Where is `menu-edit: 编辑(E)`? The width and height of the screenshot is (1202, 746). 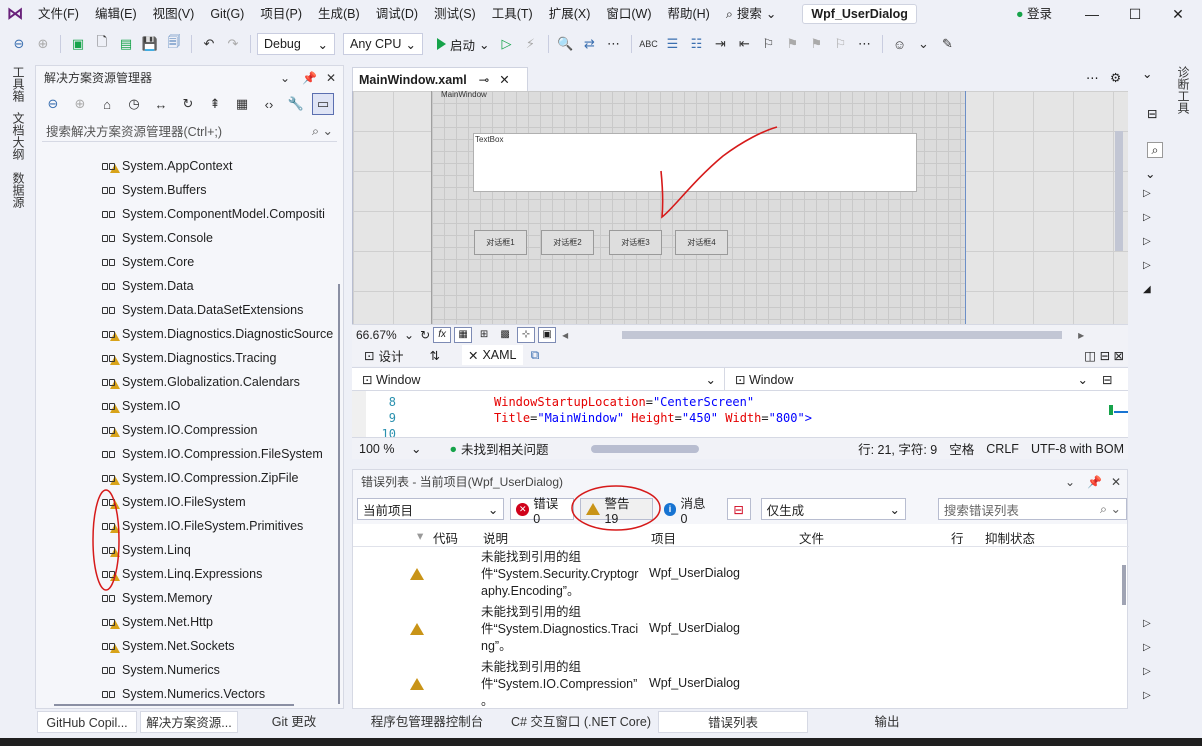 menu-edit: 编辑(E) is located at coordinates (116, 14).